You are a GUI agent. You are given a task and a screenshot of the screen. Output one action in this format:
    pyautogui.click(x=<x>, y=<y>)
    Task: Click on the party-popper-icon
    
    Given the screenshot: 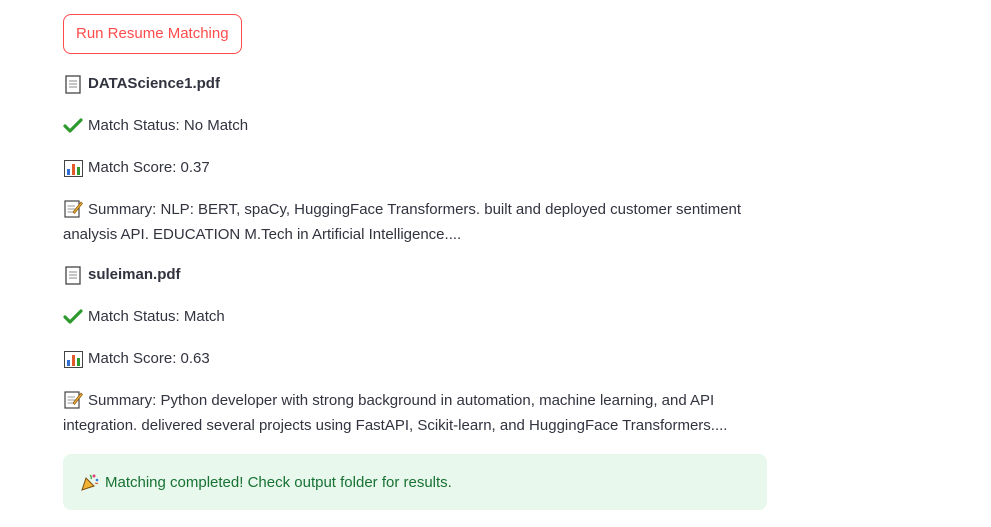 What is the action you would take?
    pyautogui.click(x=90, y=482)
    